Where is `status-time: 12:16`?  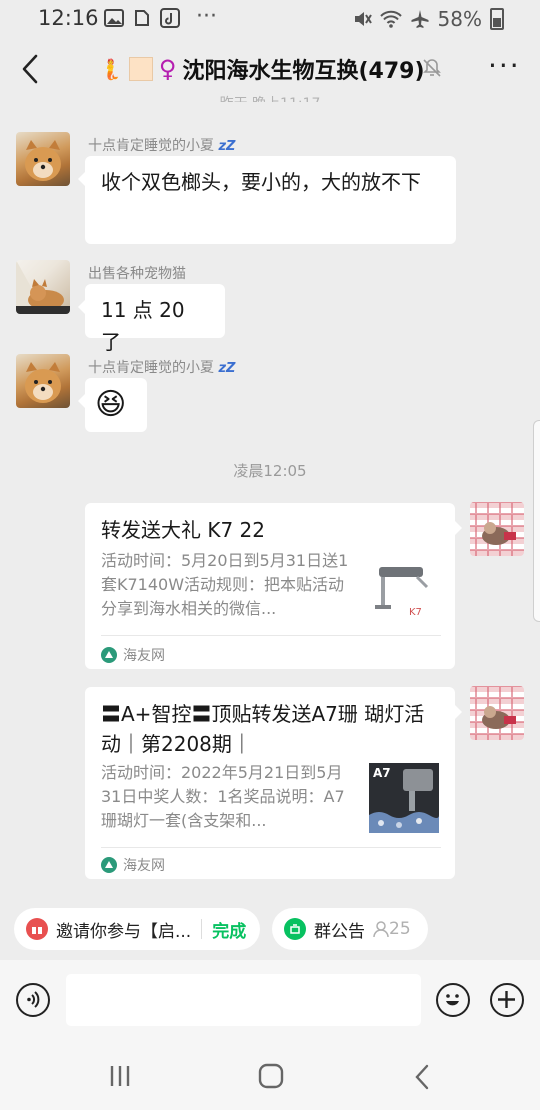
status-time: 12:16 is located at coordinates (68, 18).